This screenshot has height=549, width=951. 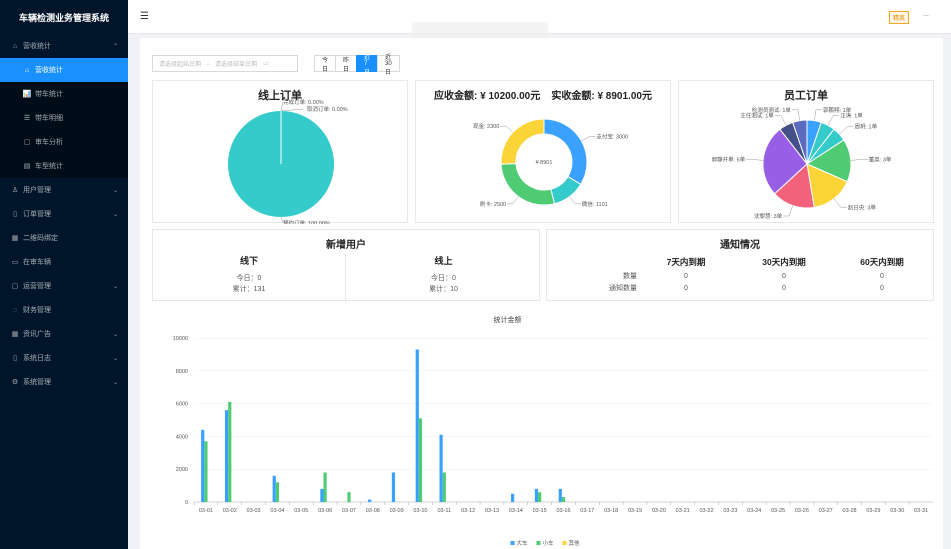 I want to click on x-tick-label: 03-01, so click(x=206, y=511).